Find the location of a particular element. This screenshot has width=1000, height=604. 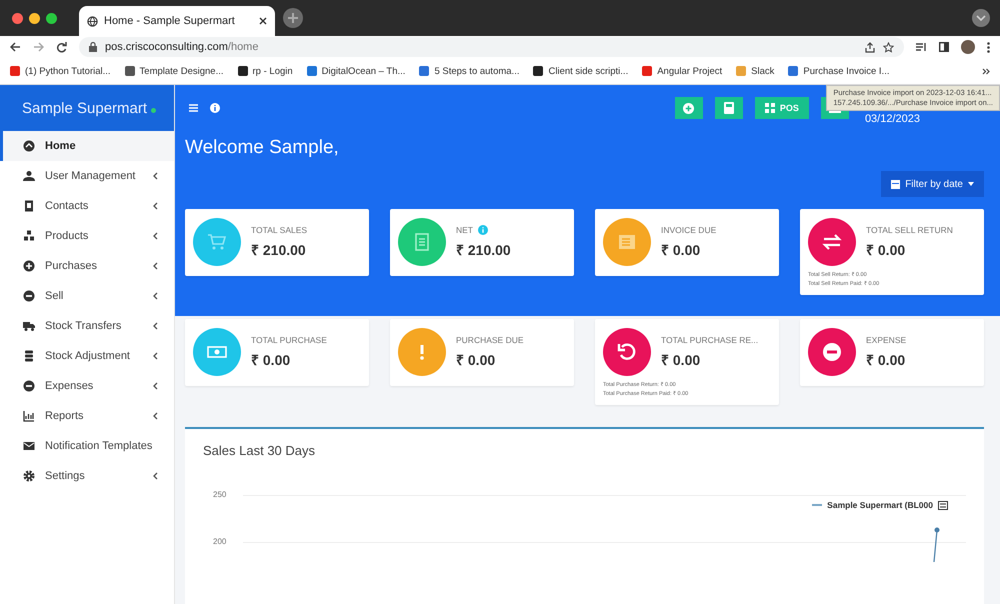

legend-label: Sample Supermart (BL000 is located at coordinates (880, 505).